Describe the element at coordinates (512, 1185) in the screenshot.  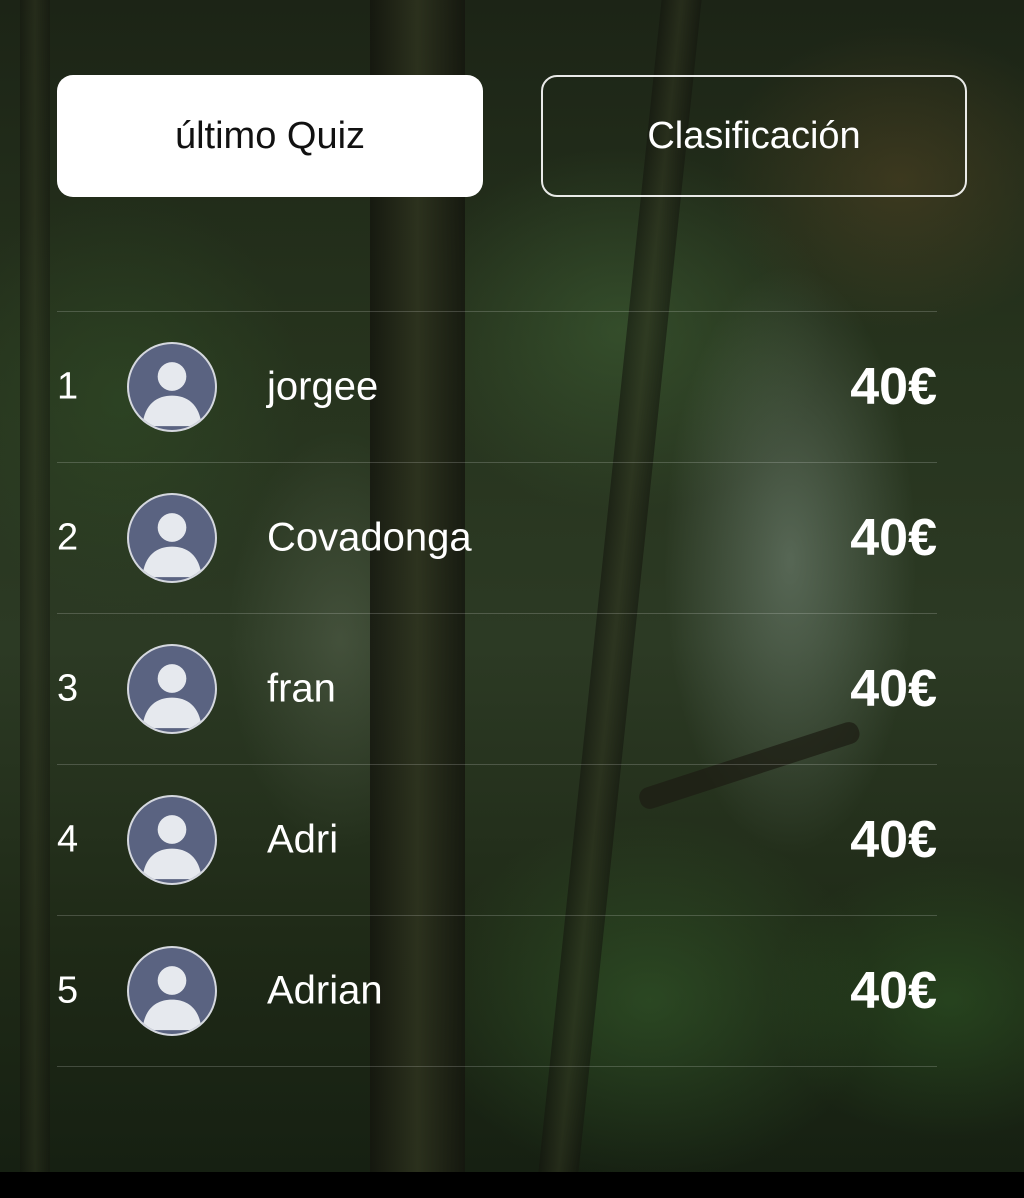
I see `bottom-bar` at that location.